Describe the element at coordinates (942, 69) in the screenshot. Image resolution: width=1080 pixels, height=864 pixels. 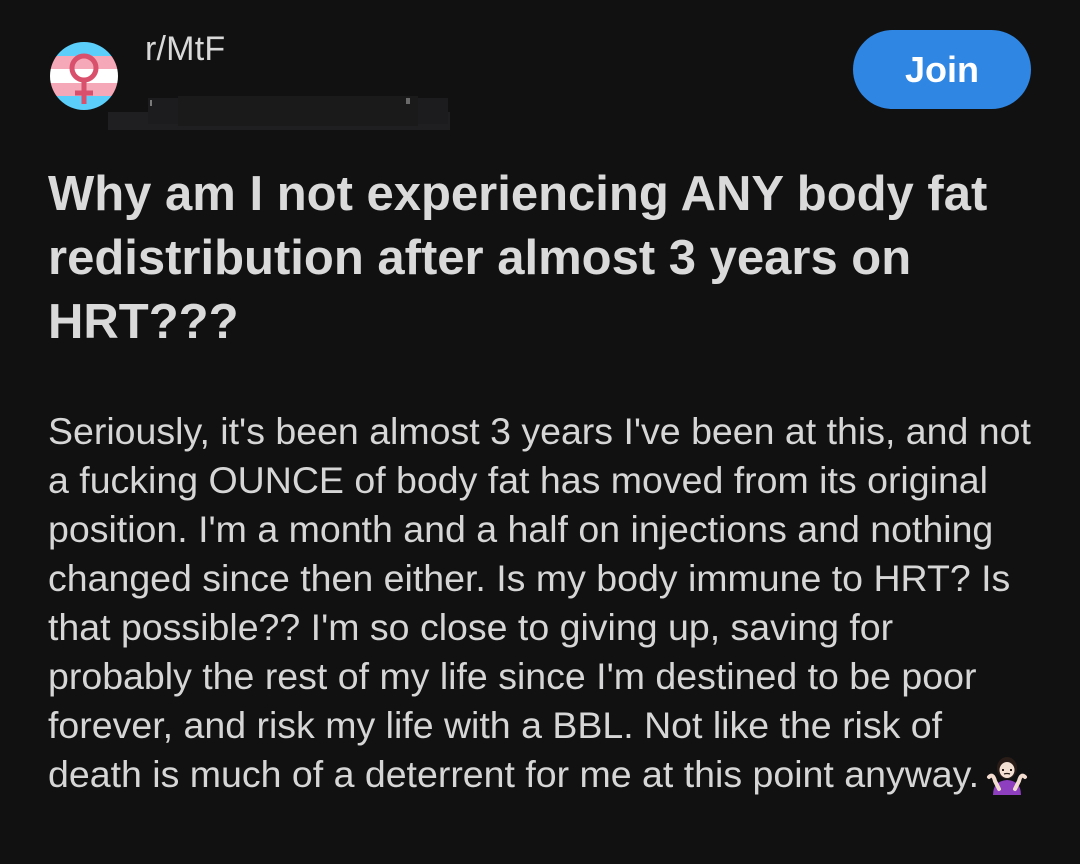
I see `join-button: Join` at that location.